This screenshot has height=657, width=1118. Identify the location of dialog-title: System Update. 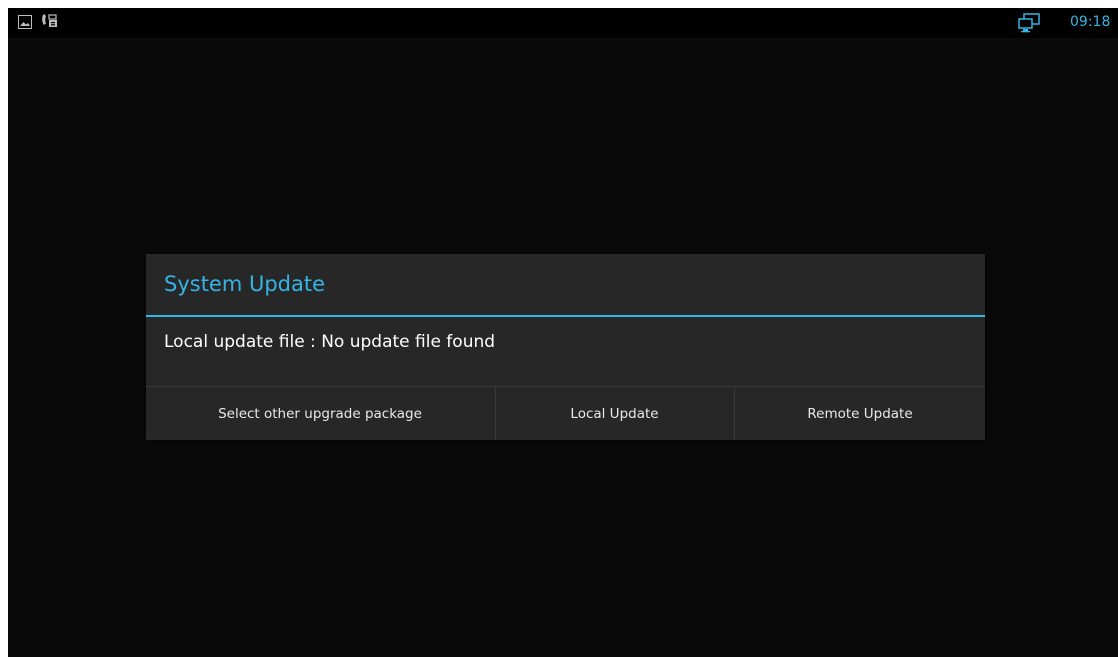
(245, 284).